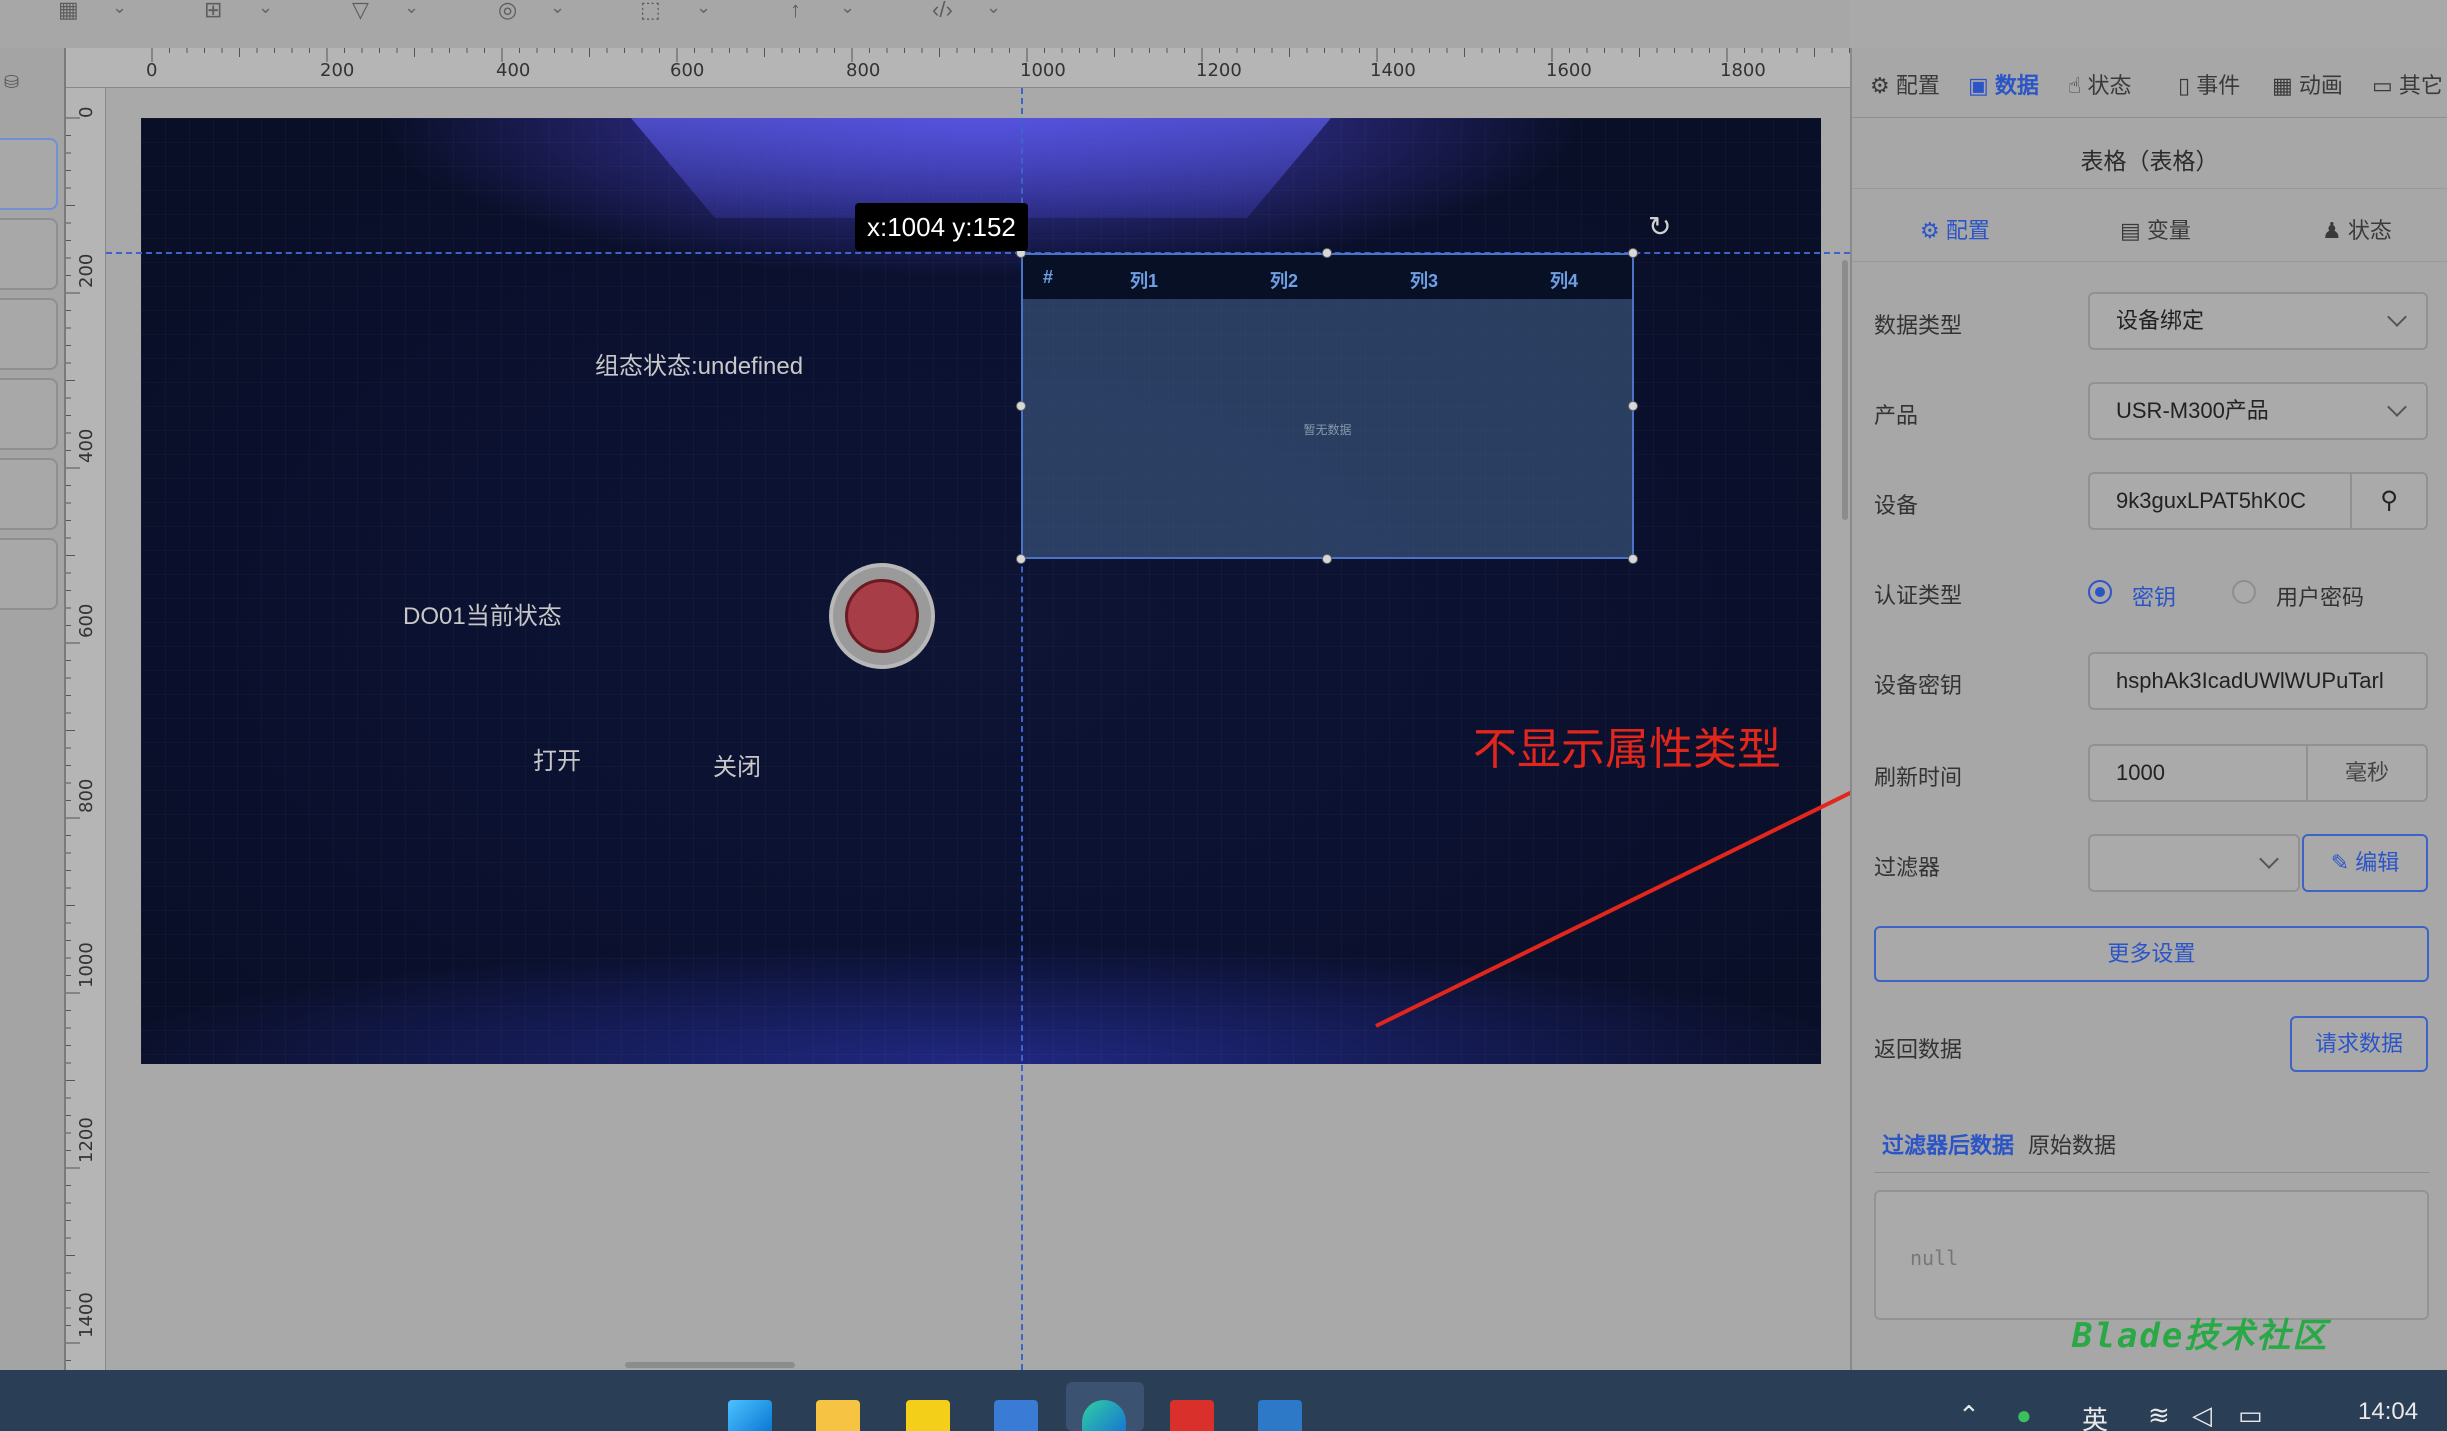  Describe the element at coordinates (941, 227) in the screenshot. I see `coordinate-tooltip: x:1004 y:152` at that location.